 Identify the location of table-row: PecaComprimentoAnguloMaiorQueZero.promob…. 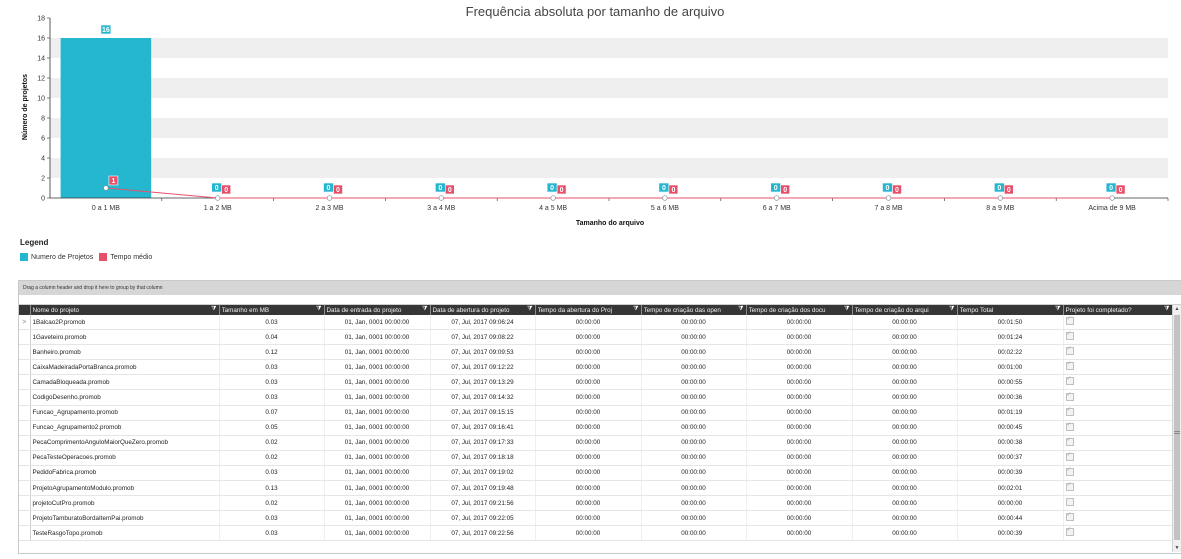
(596, 443).